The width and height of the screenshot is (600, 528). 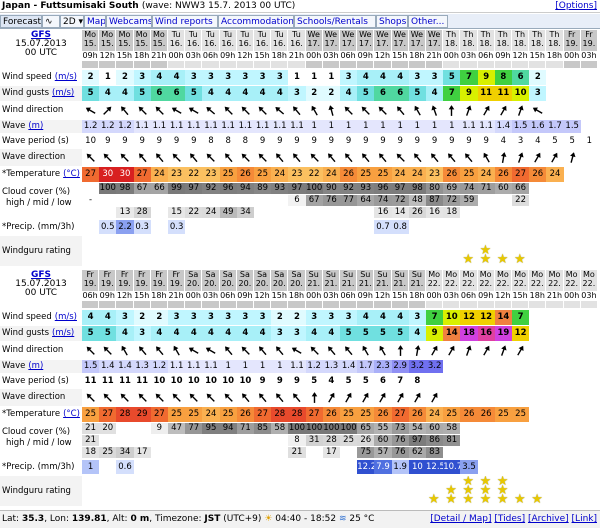 What do you see at coordinates (509, 519) in the screenshot?
I see `tides-link: [Tides]` at bounding box center [509, 519].